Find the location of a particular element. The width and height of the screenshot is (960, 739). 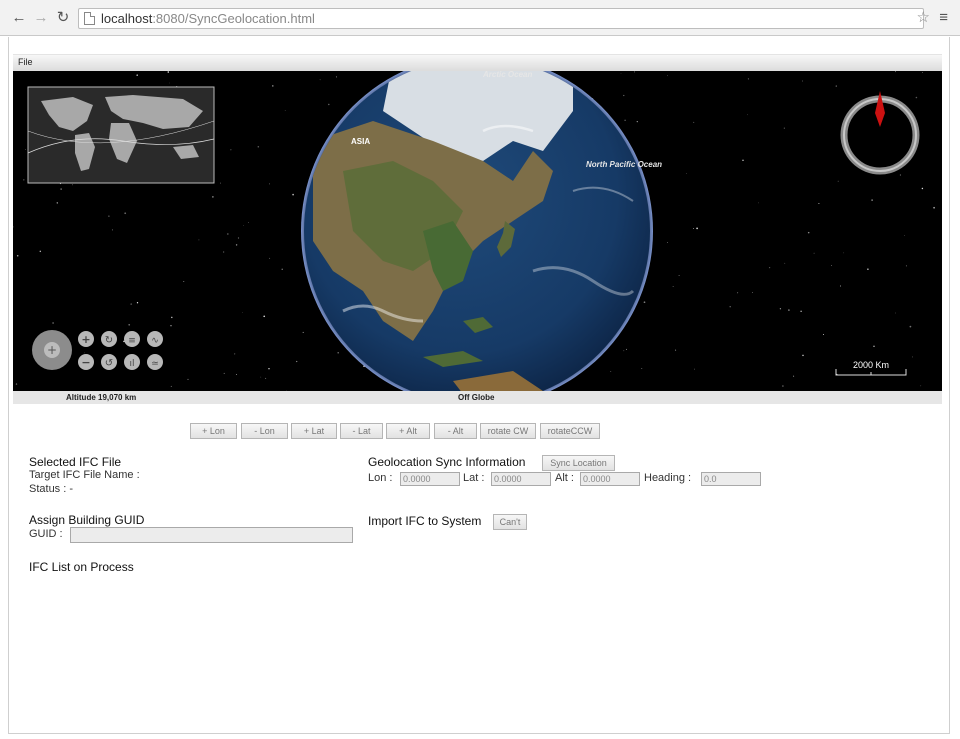

hamburger-menu-icon: ≡ is located at coordinates (943, 18).